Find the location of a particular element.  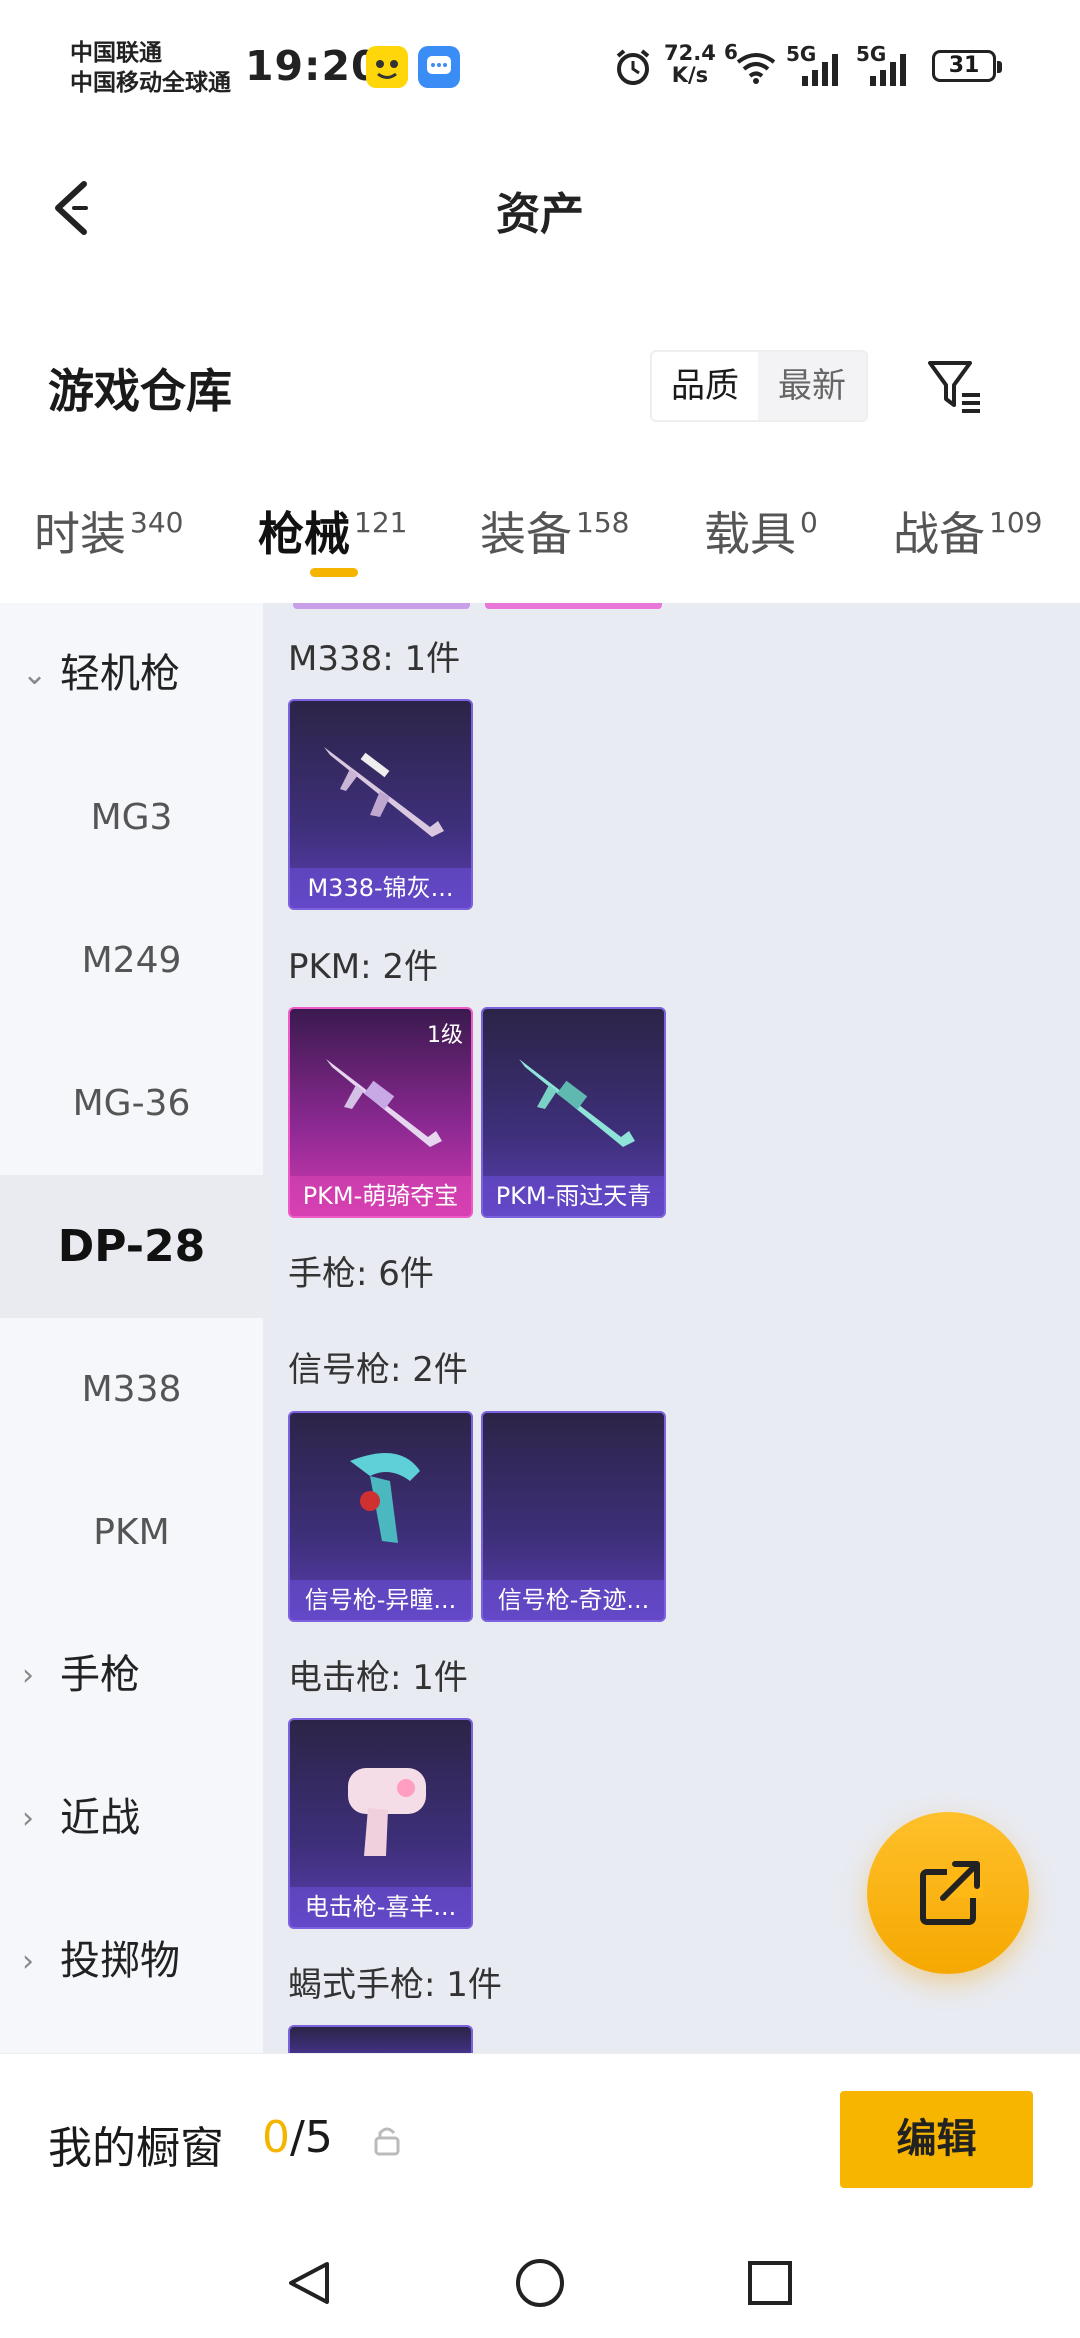

sidebar-group-lmg: ⌄ 轻机枪 is located at coordinates (131, 674).